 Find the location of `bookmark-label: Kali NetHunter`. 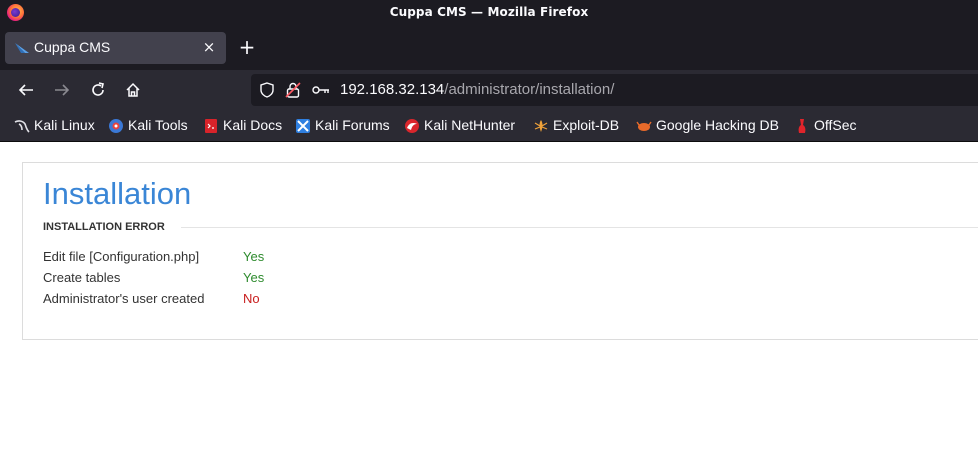

bookmark-label: Kali NetHunter is located at coordinates (470, 125).